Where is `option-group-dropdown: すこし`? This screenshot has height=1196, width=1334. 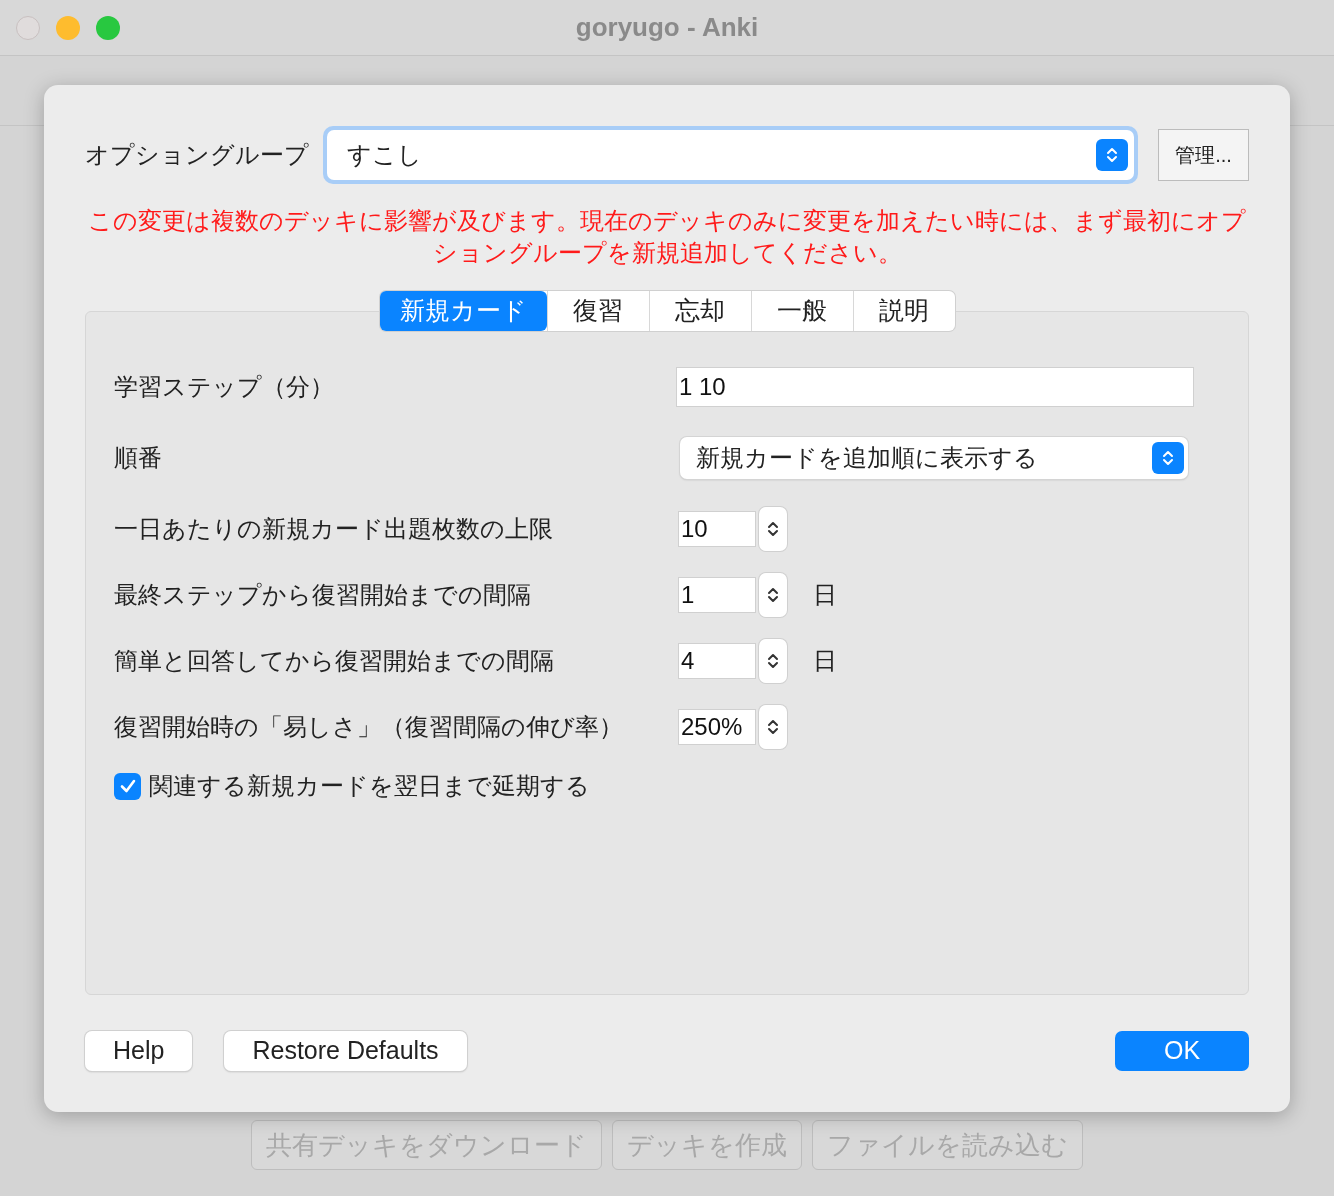 option-group-dropdown: すこし is located at coordinates (730, 155).